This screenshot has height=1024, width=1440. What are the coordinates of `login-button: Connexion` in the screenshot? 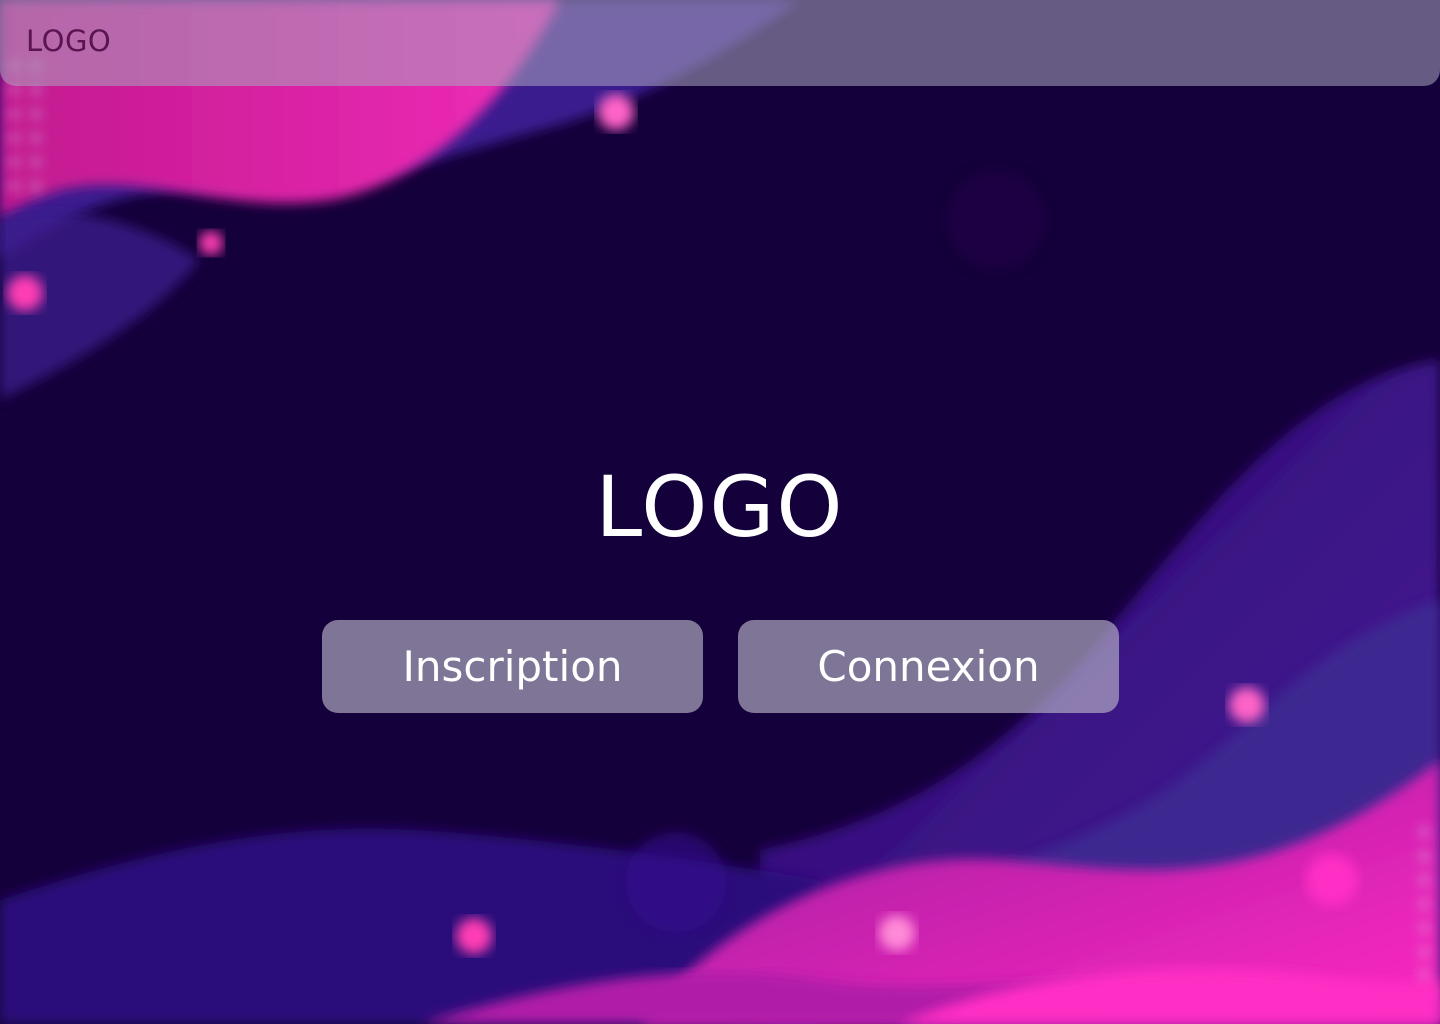 It's located at (928, 666).